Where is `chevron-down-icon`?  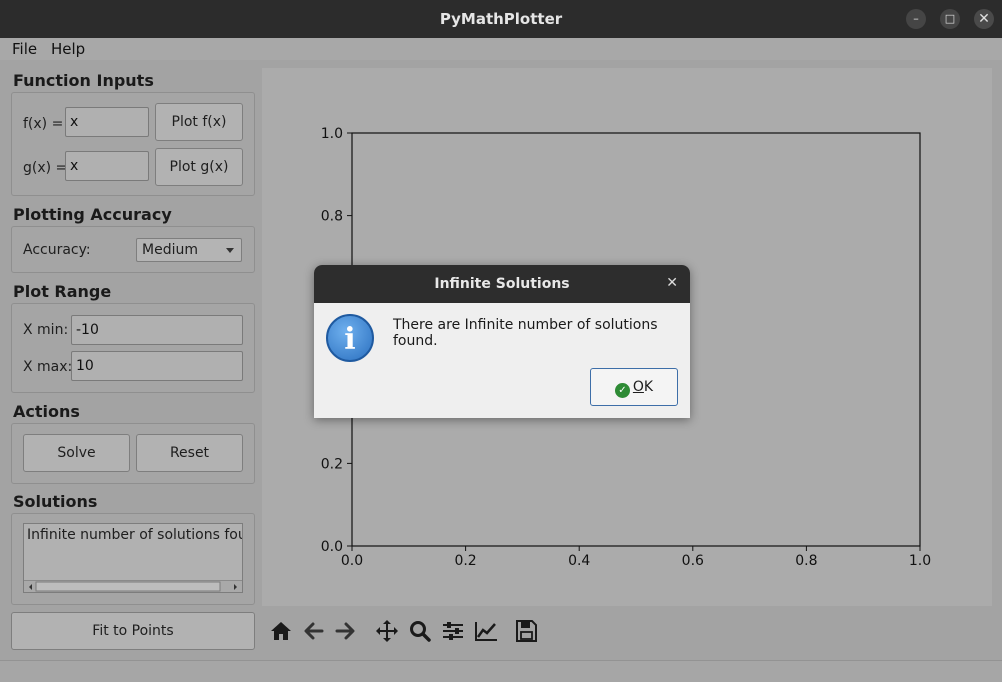 chevron-down-icon is located at coordinates (230, 250).